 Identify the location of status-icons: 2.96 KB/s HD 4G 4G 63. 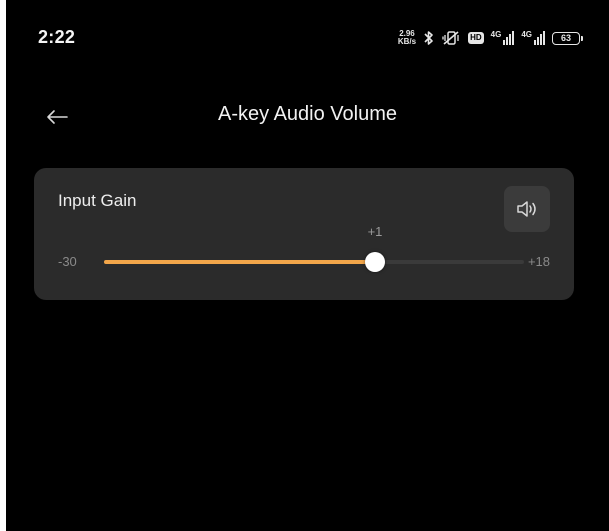
(490, 38).